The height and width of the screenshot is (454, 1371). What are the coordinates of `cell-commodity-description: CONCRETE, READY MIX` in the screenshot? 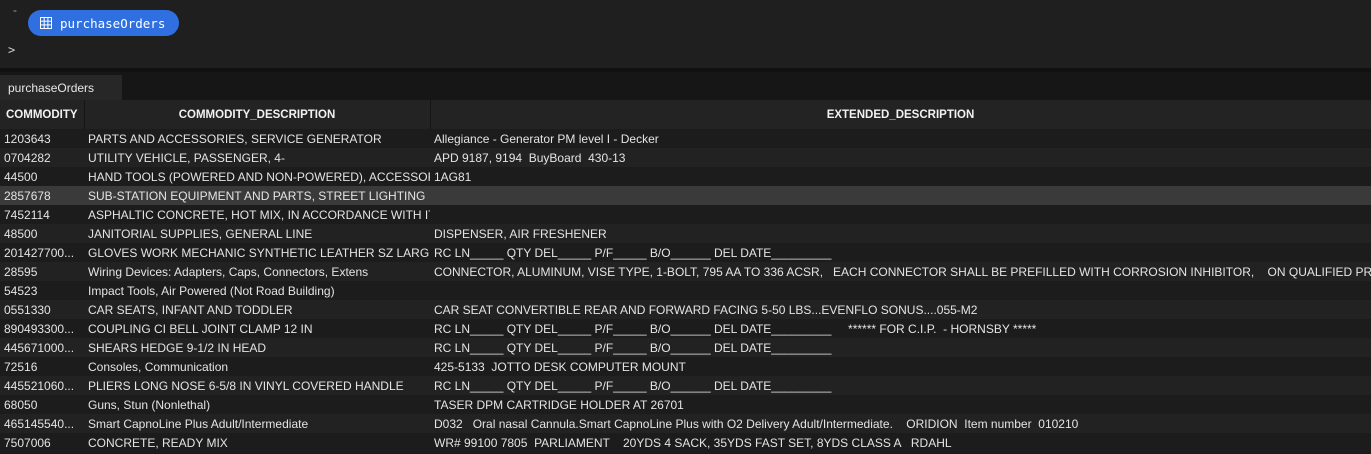 It's located at (257, 442).